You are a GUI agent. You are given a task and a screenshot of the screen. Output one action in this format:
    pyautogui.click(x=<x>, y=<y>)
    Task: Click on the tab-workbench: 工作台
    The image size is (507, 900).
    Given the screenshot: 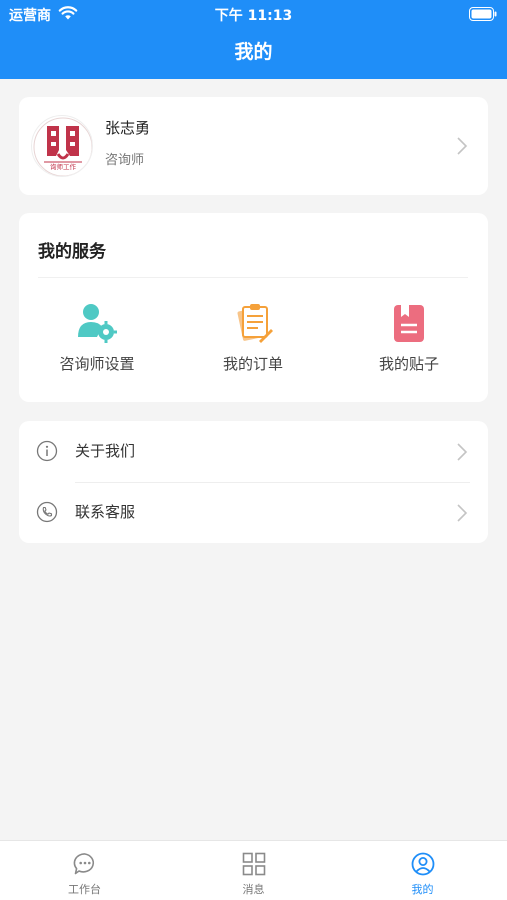 What is the action you would take?
    pyautogui.click(x=84, y=870)
    